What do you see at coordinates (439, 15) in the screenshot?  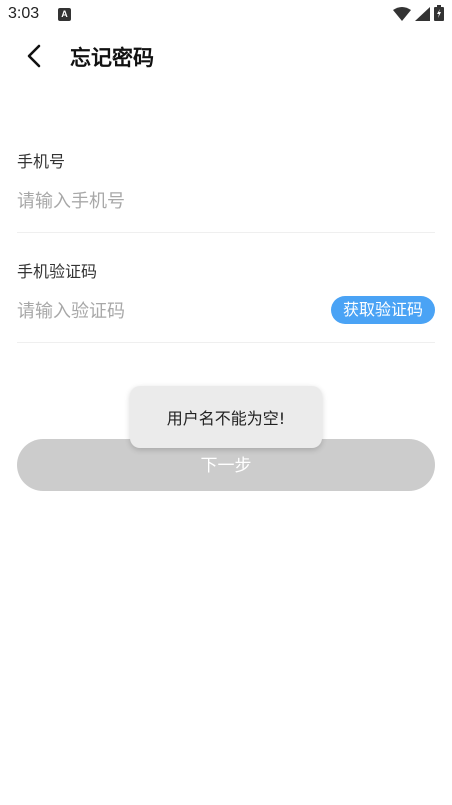 I see `battery-charging-icon` at bounding box center [439, 15].